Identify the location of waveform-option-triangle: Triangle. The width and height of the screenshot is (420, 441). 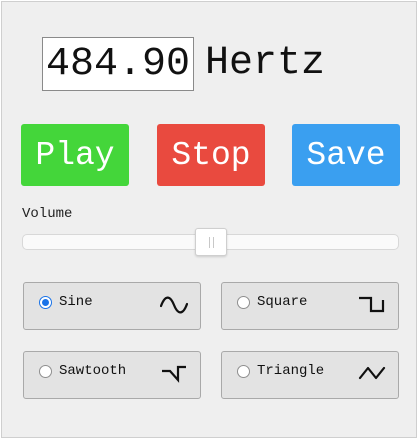
(310, 375).